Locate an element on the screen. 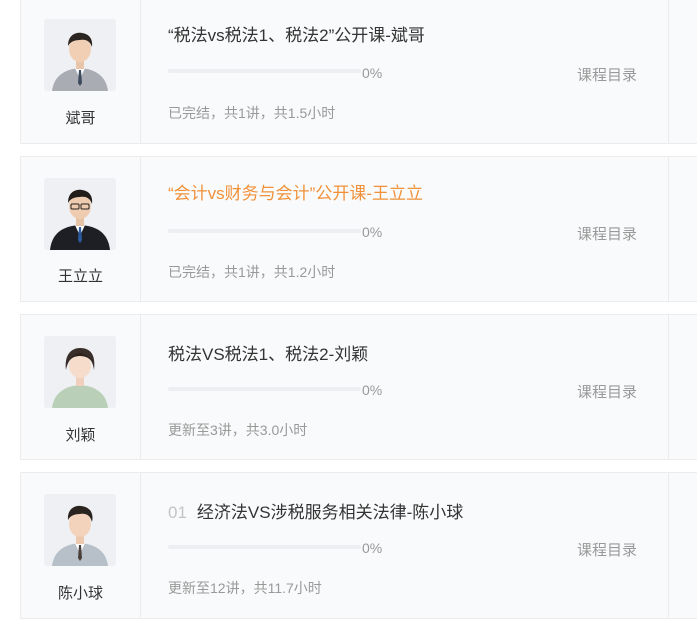  course-meta: 已完结，共1讲，共1.2小时 is located at coordinates (252, 272).